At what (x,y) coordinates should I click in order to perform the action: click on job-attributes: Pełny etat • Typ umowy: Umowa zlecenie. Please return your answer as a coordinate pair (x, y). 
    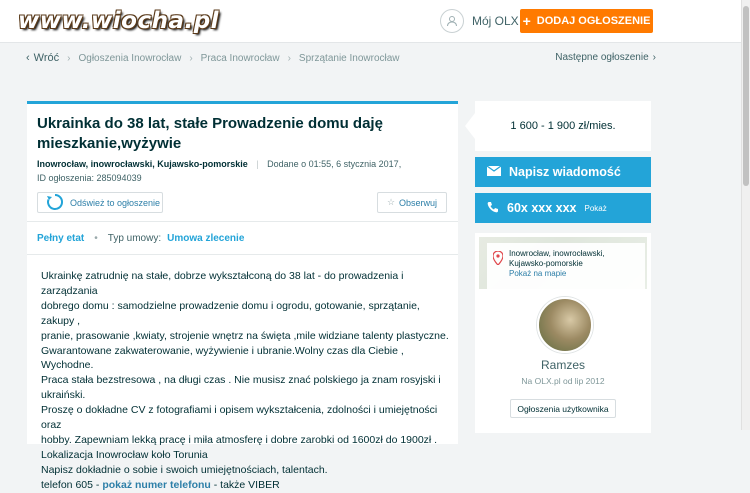
    Looking at the image, I should click on (140, 238).